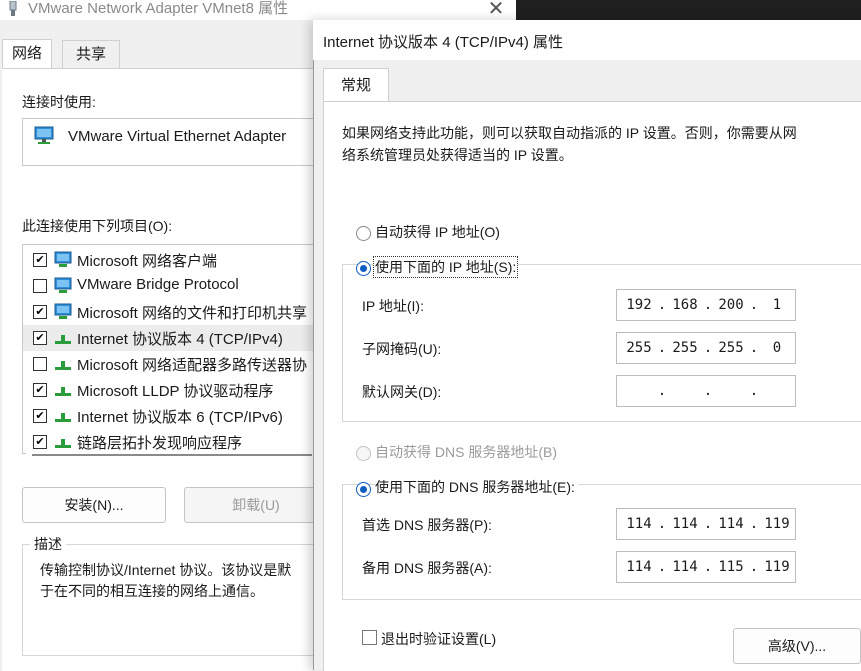 Image resolution: width=861 pixels, height=671 pixels. Describe the element at coordinates (685, 305) in the screenshot. I see `ip-octet: 168` at that location.